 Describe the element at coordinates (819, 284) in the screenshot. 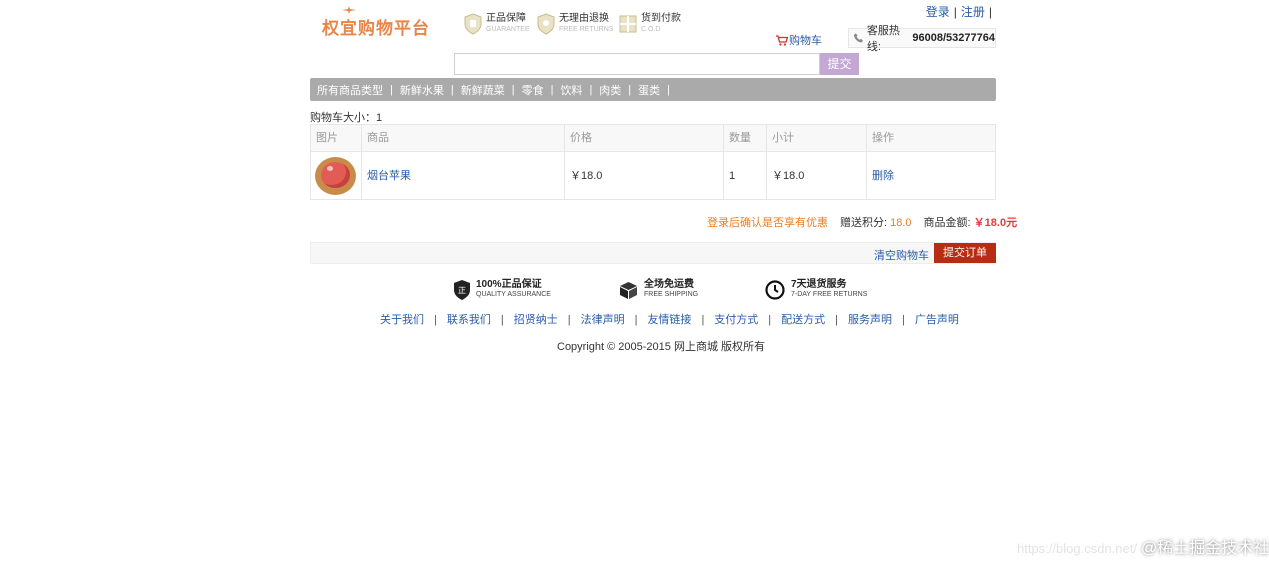

I see `promise-title: 7天退货服务` at that location.